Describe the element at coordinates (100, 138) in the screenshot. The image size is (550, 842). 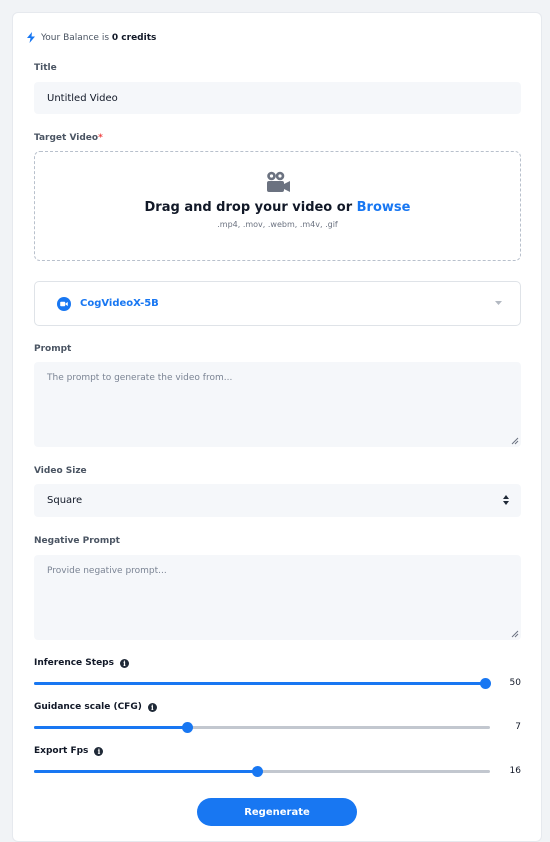
I see `required-mark: *` at that location.